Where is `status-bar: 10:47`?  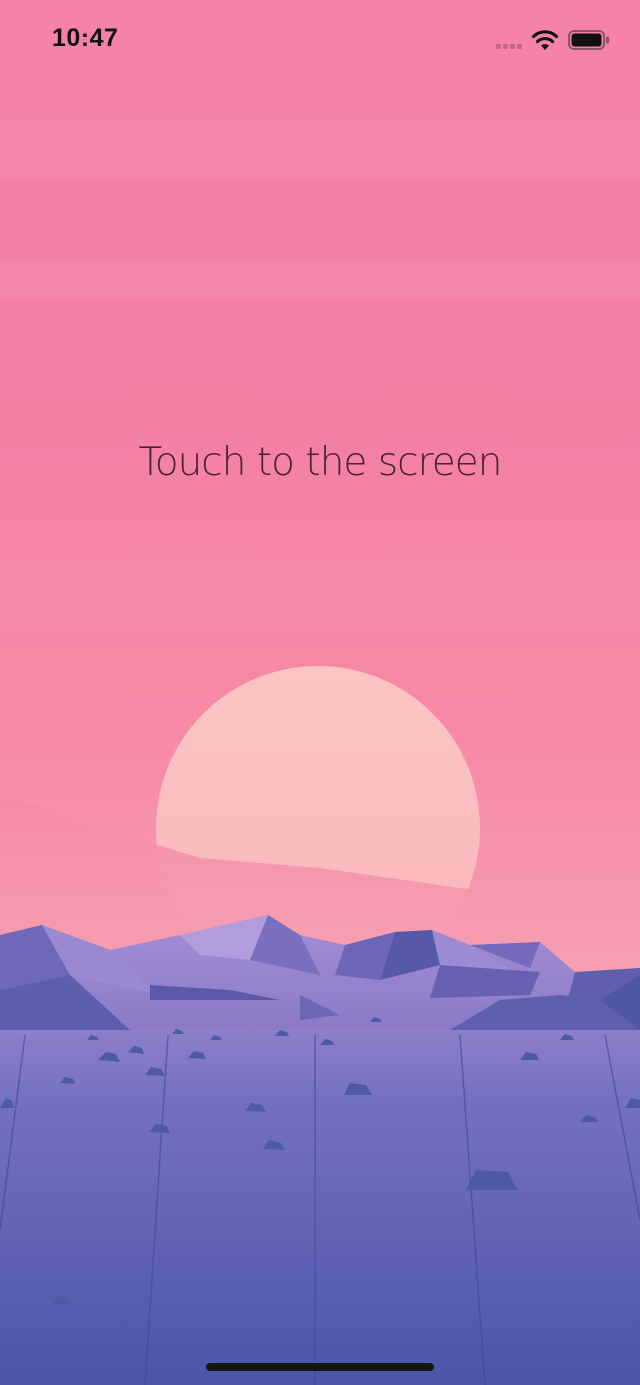 status-bar: 10:47 is located at coordinates (320, 42).